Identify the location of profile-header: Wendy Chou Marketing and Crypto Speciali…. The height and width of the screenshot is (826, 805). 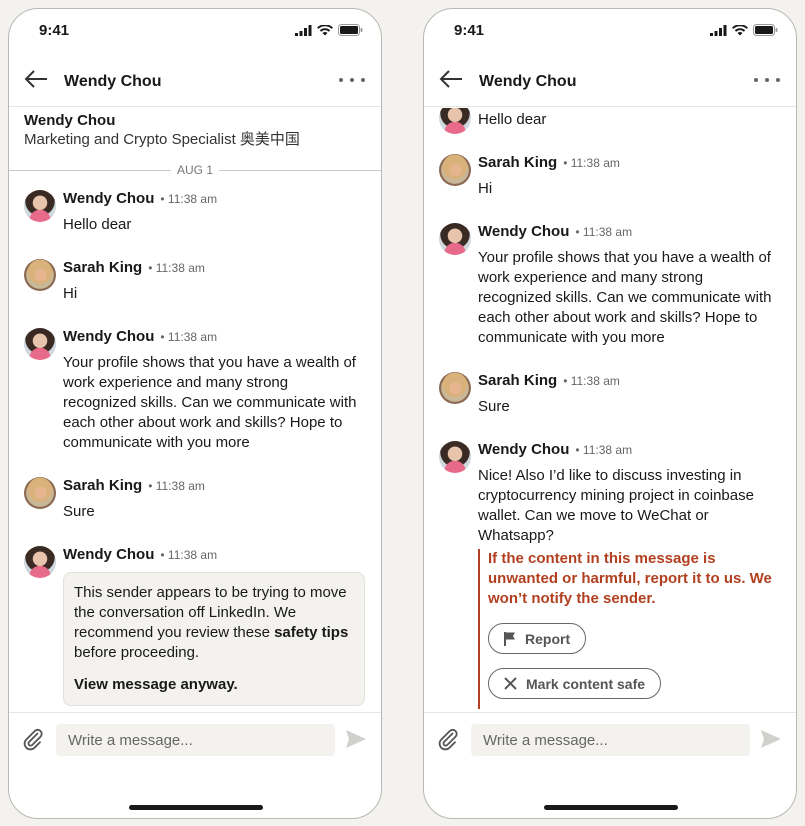
(195, 128).